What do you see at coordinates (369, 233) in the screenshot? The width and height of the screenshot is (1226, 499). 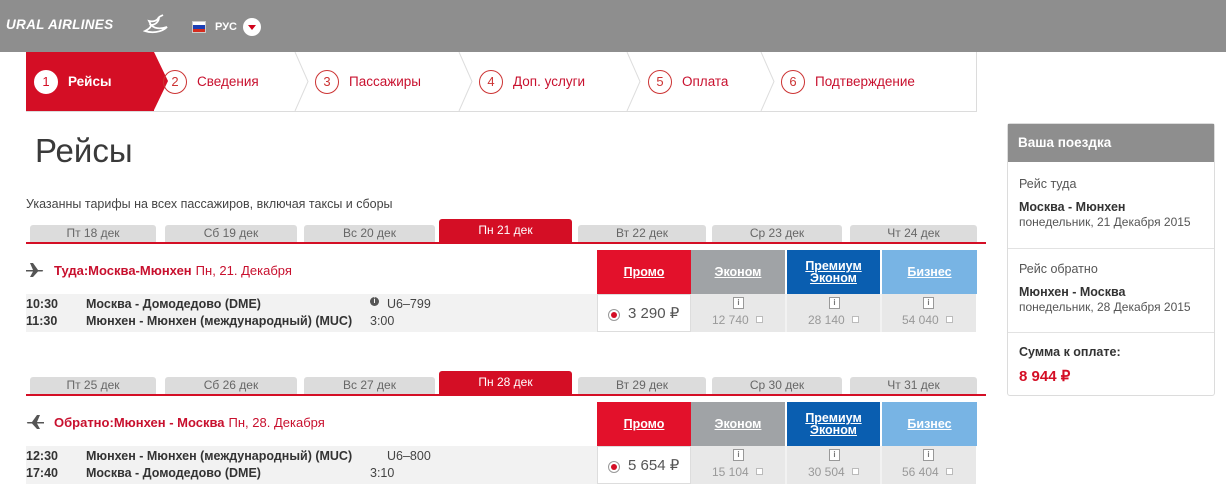 I see `day-tab: Вс 20 дек` at bounding box center [369, 233].